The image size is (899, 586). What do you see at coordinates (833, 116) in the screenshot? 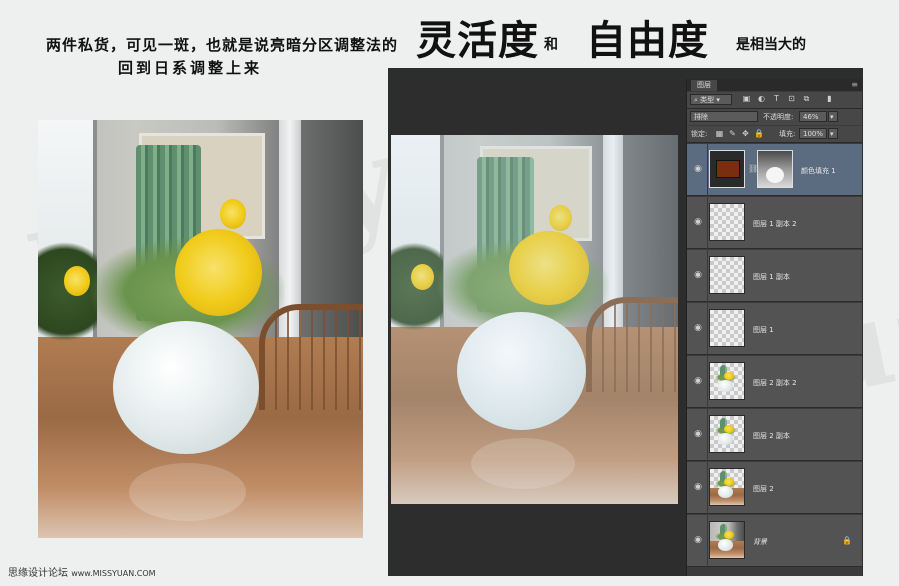
I see `opacity-dropdown: ▾` at bounding box center [833, 116].